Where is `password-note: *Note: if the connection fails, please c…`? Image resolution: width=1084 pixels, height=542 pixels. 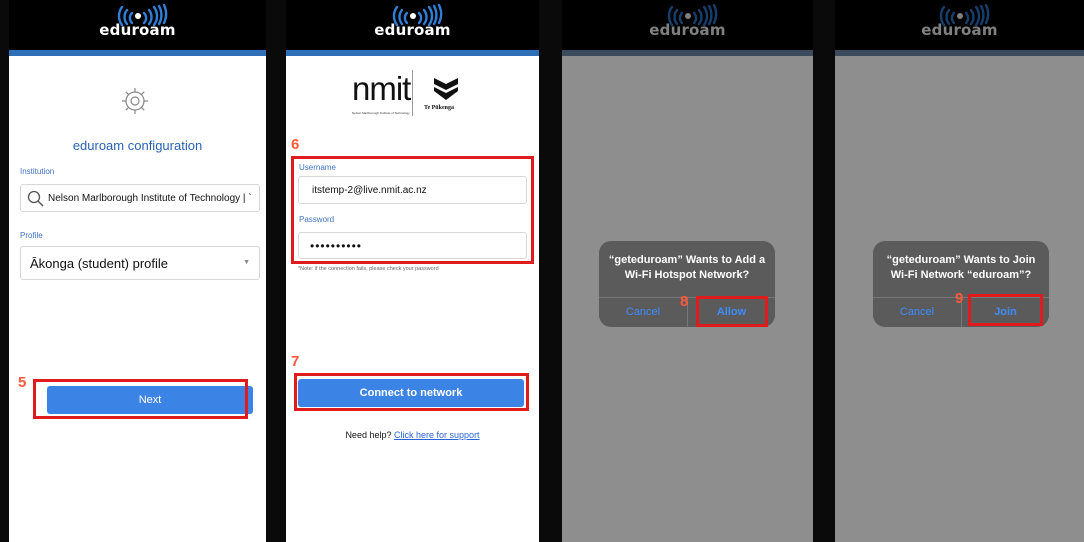 password-note: *Note: if the connection fails, please c… is located at coordinates (368, 269).